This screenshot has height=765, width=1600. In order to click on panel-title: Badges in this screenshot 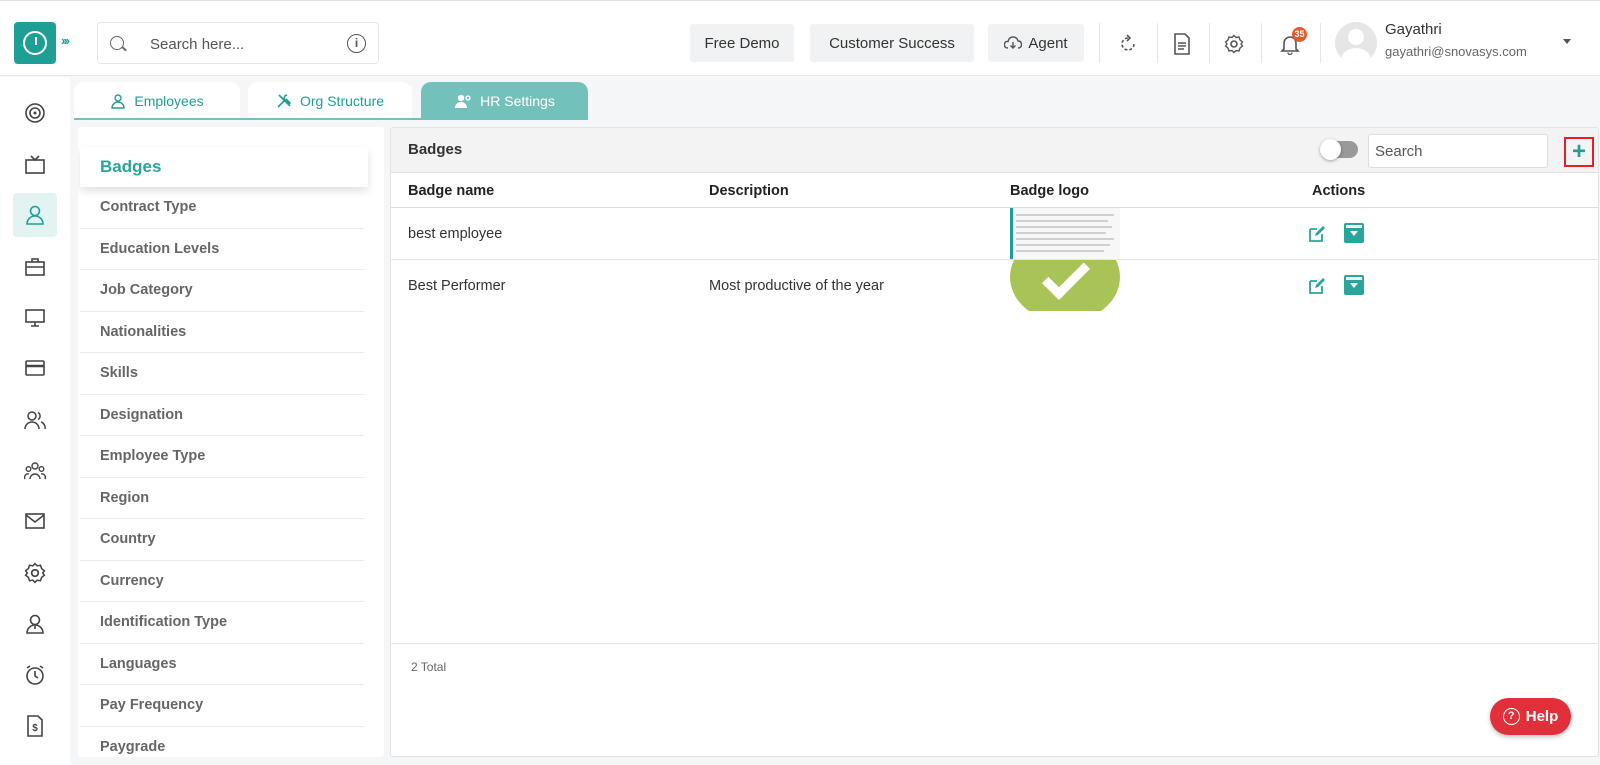, I will do `click(435, 149)`.